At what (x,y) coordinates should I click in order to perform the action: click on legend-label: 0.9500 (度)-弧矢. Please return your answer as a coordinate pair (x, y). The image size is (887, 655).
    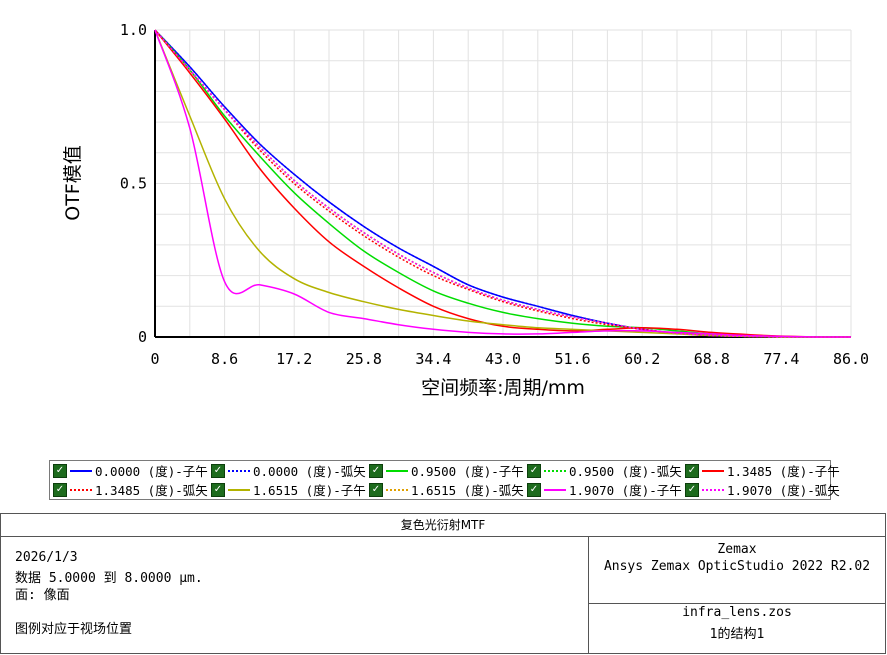
    Looking at the image, I should click on (625, 471).